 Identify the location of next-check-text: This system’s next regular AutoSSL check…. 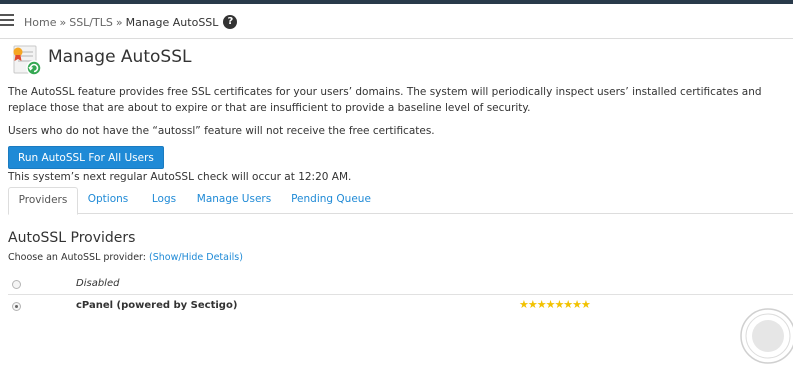
(180, 177).